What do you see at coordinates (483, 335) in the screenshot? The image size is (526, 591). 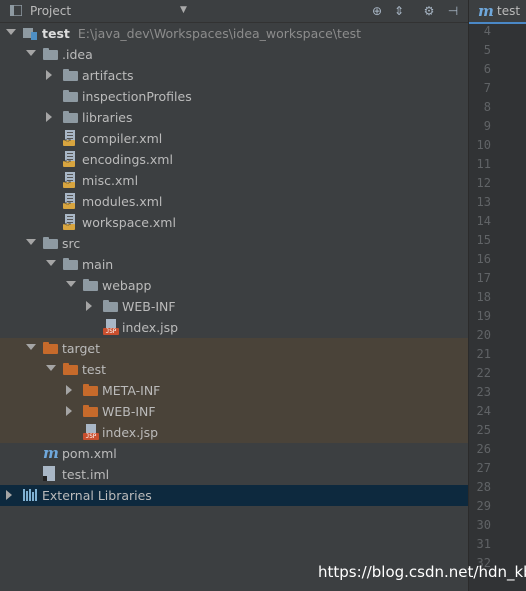 I see `line-number: 20` at bounding box center [483, 335].